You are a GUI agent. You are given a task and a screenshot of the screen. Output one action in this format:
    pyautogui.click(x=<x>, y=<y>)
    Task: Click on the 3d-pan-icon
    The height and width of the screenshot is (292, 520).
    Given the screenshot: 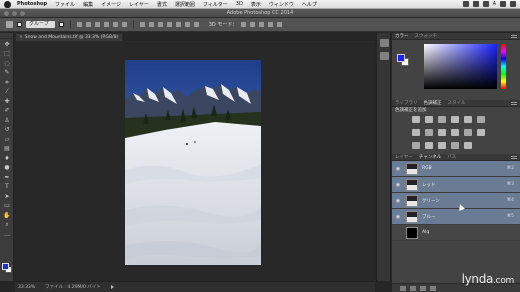 What is the action you would take?
    pyautogui.click(x=262, y=24)
    